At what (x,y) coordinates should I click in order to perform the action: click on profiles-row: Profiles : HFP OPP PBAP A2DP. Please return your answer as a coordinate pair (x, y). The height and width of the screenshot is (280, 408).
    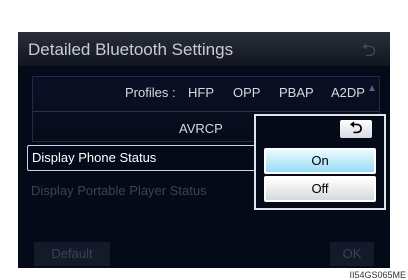
    Looking at the image, I should click on (206, 95).